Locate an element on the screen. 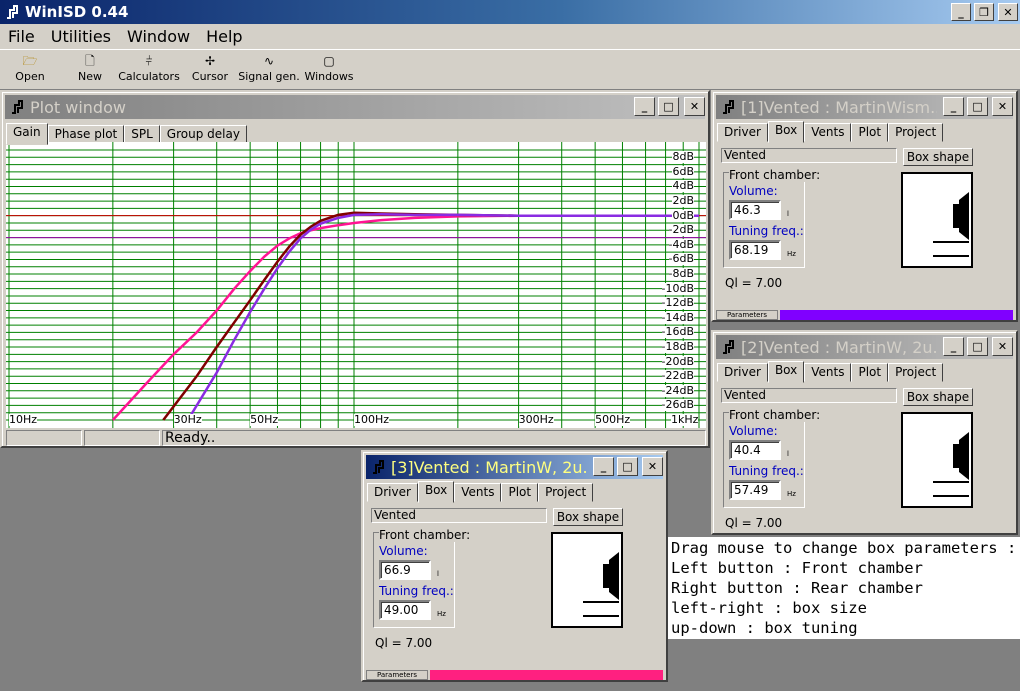  windows-button: ▢ Windows is located at coordinates (329, 70).